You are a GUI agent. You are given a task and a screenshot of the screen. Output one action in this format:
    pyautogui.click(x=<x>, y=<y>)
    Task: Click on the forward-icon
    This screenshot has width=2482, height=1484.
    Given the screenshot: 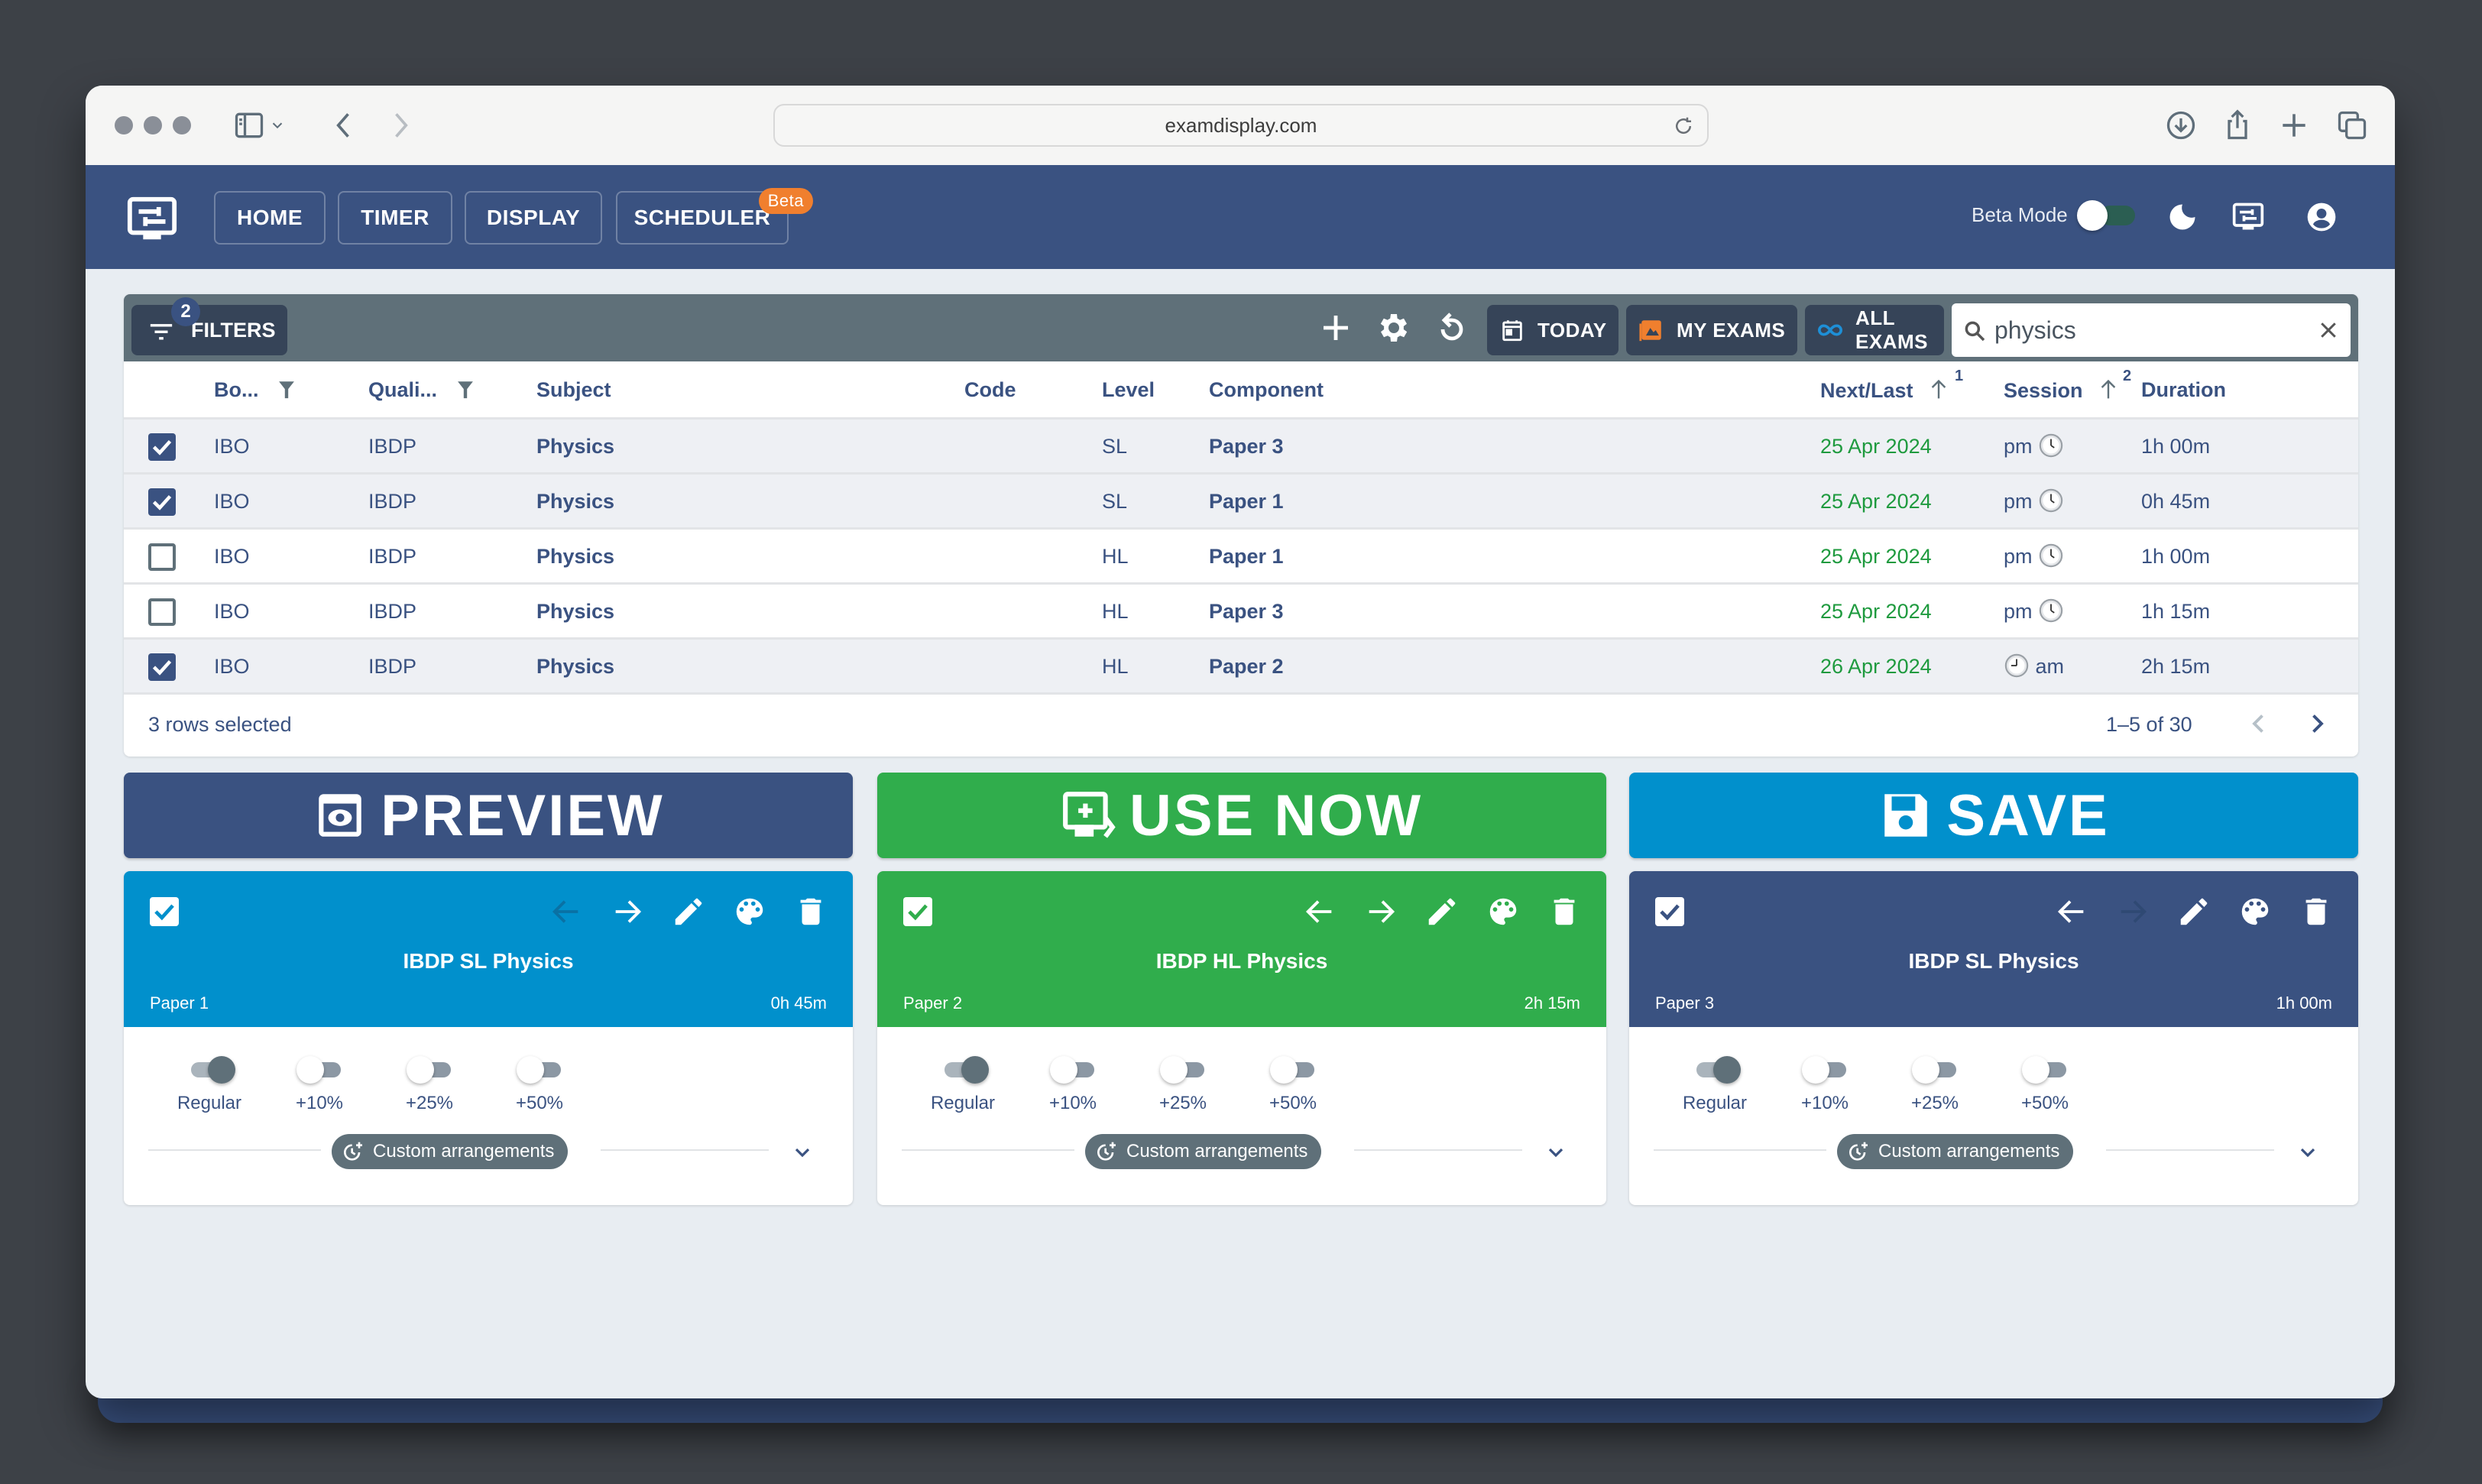 What is the action you would take?
    pyautogui.click(x=400, y=126)
    